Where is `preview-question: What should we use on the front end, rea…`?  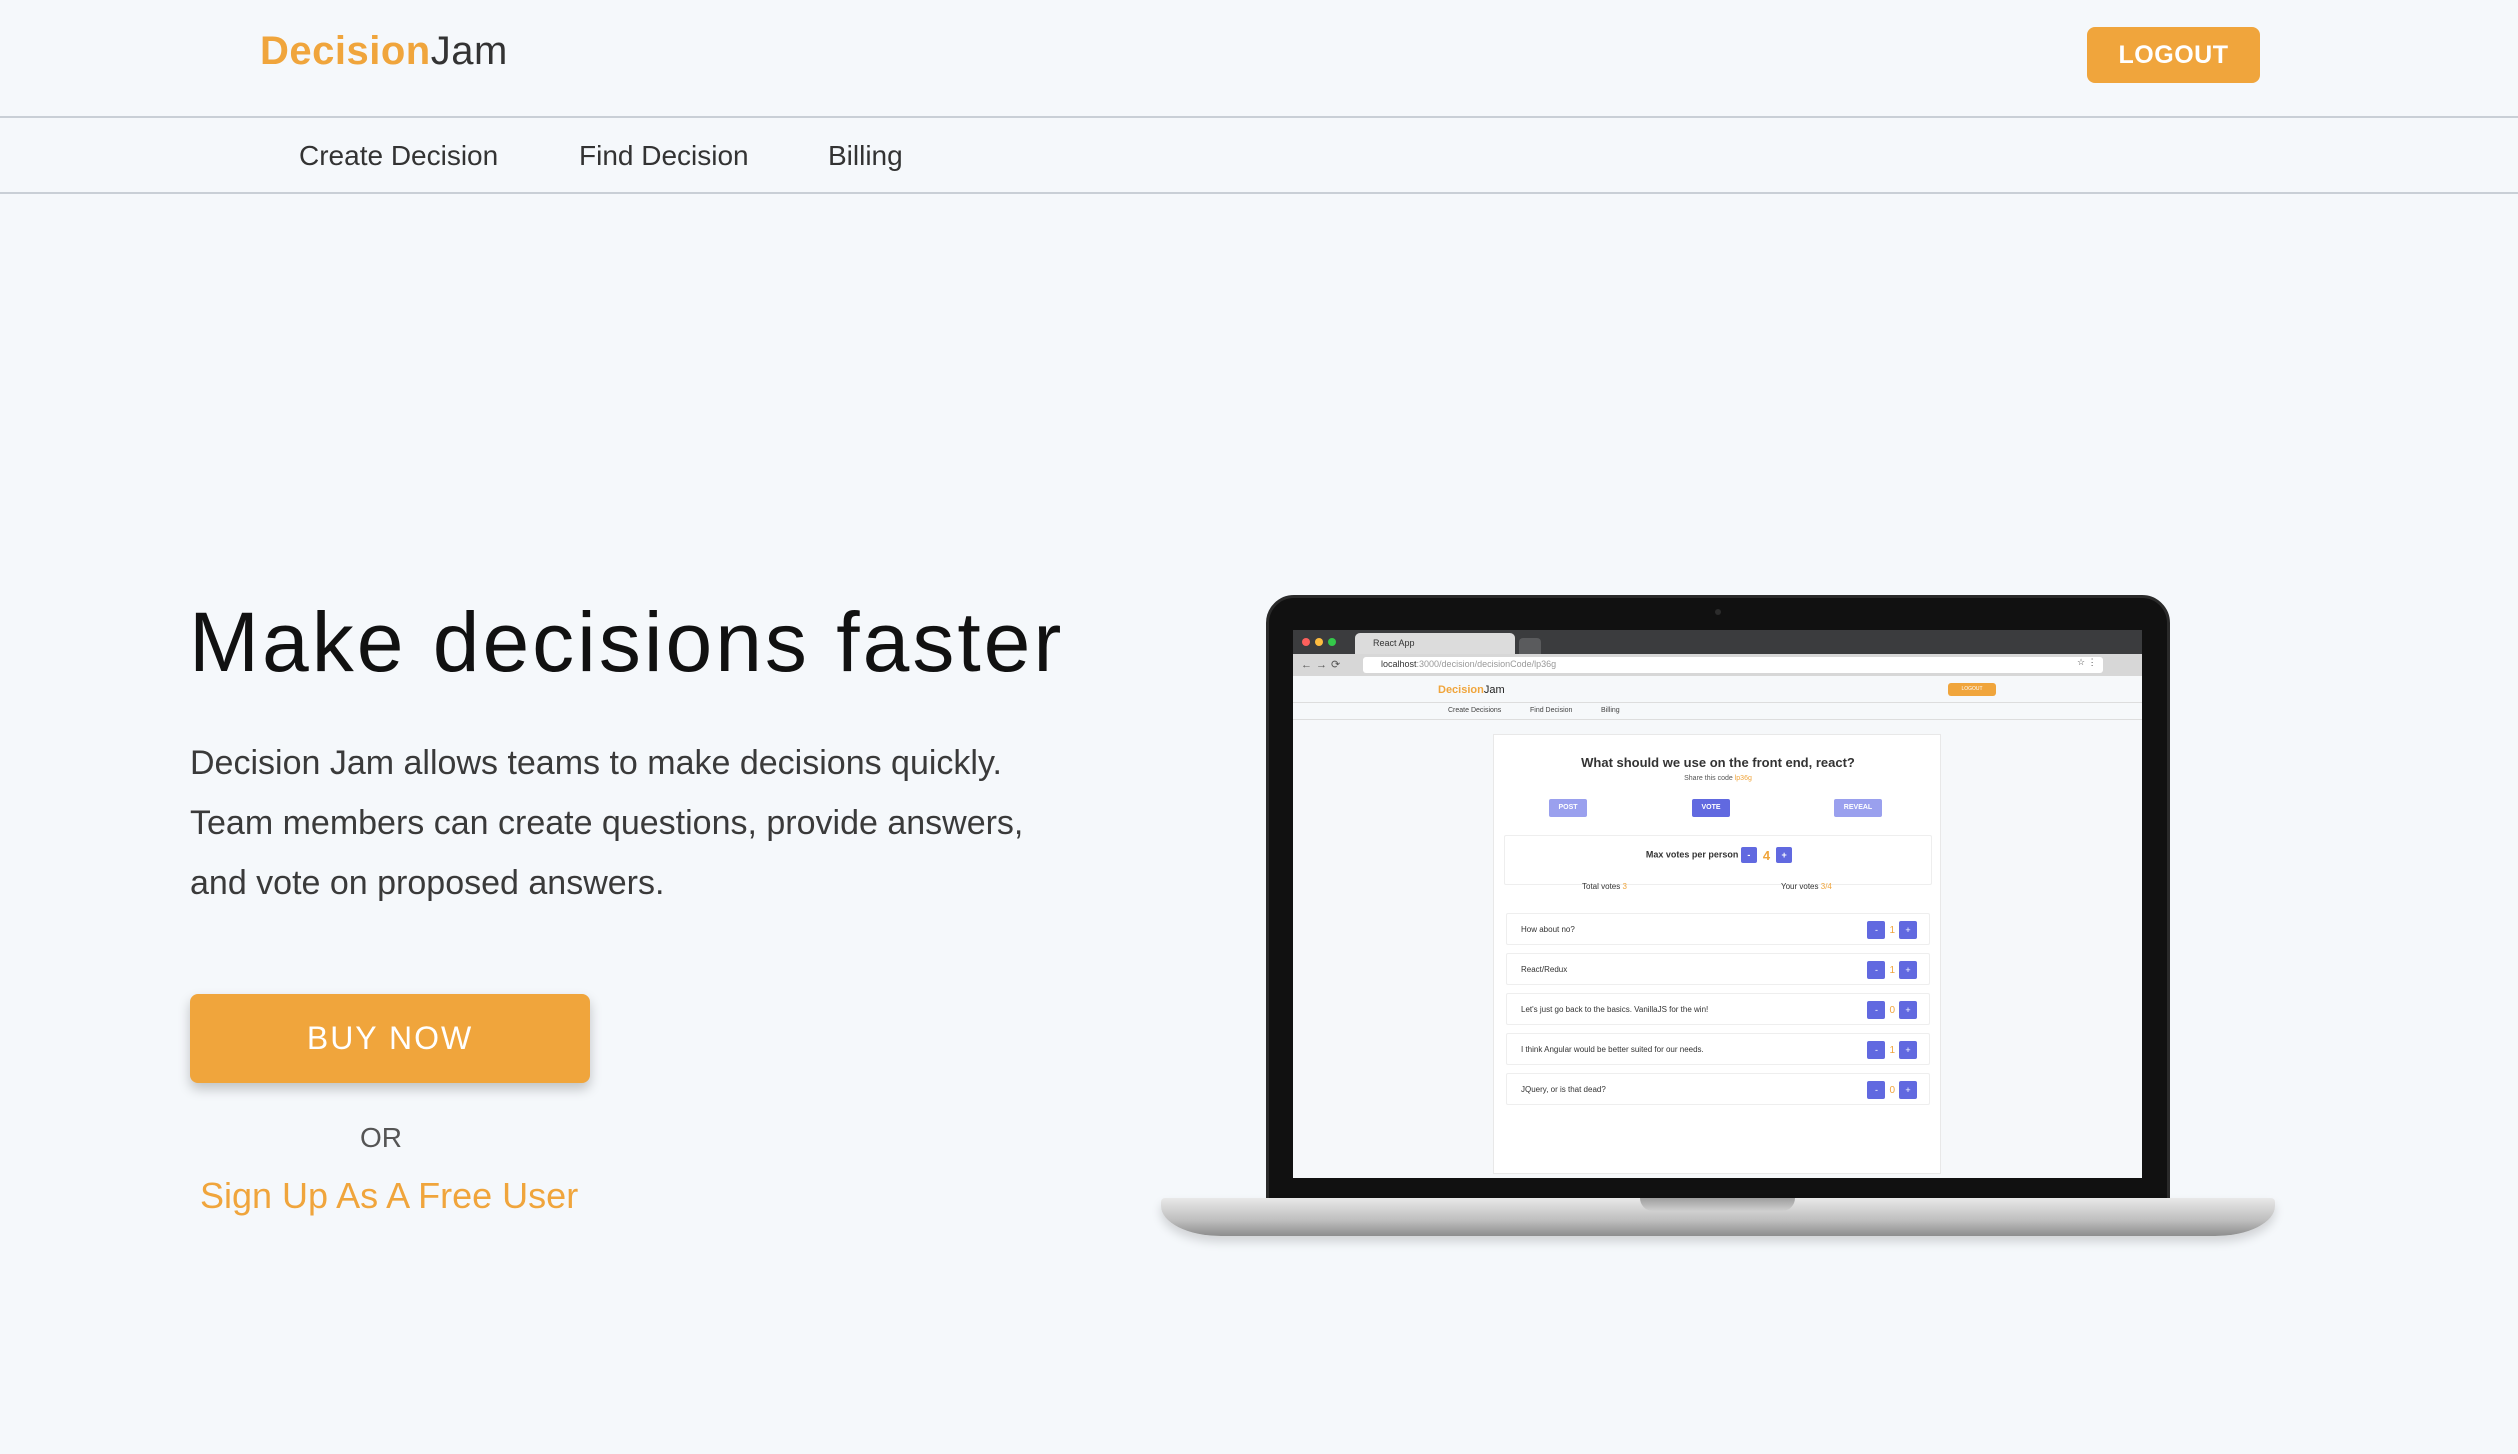
preview-question: What should we use on the front end, rea… is located at coordinates (1718, 762).